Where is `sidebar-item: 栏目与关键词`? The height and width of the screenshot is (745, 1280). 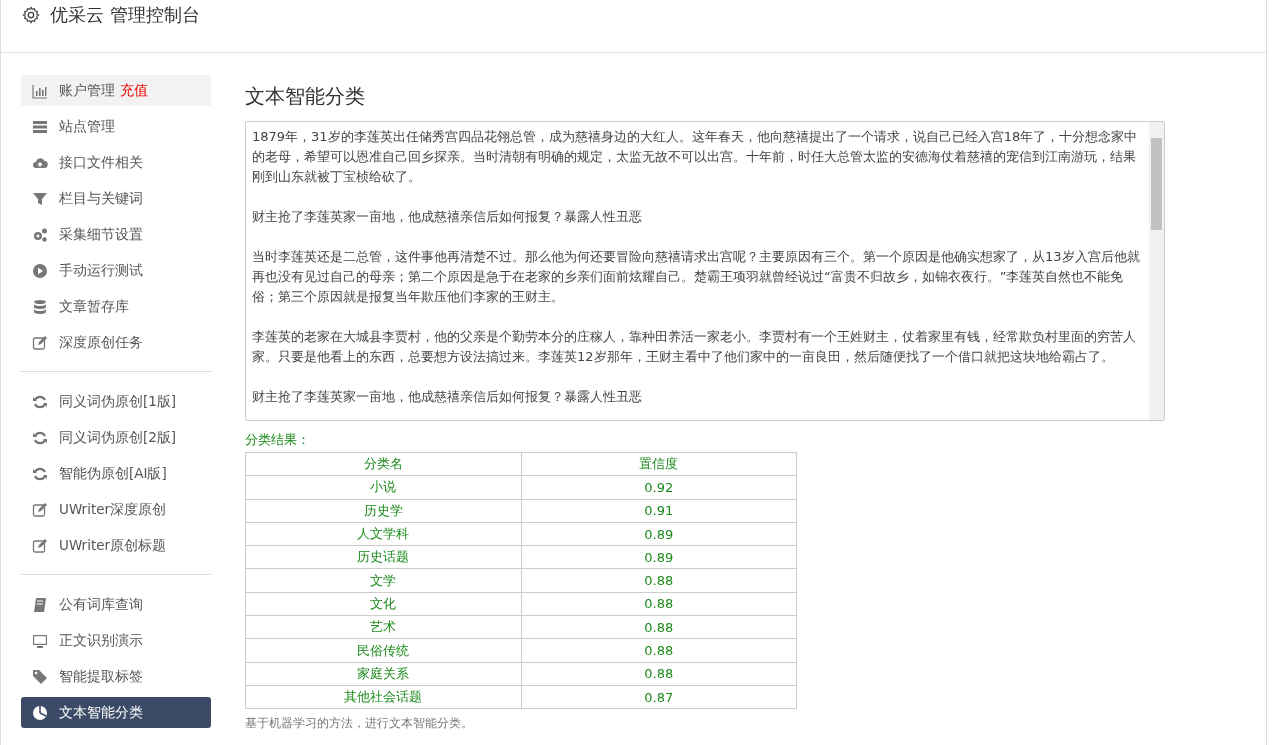 sidebar-item: 栏目与关键词 is located at coordinates (116, 198).